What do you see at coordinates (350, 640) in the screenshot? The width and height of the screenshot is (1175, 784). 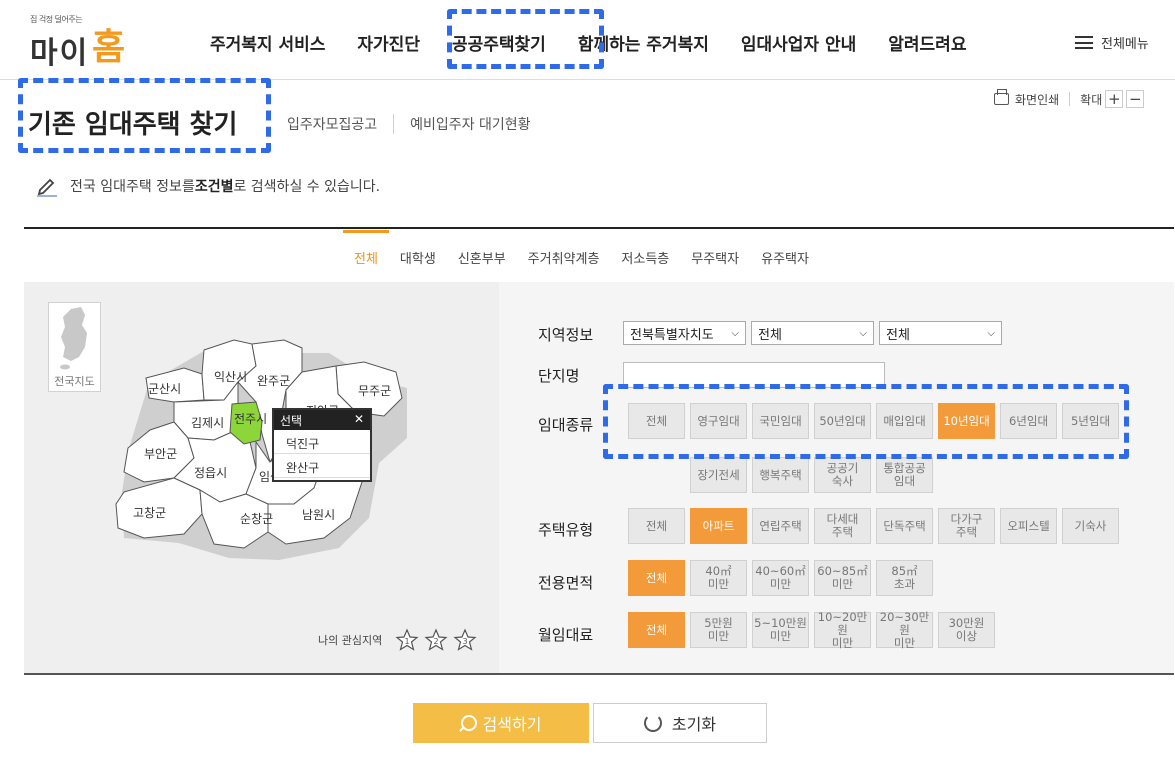 I see `favorite-label: 나의 관심지역` at bounding box center [350, 640].